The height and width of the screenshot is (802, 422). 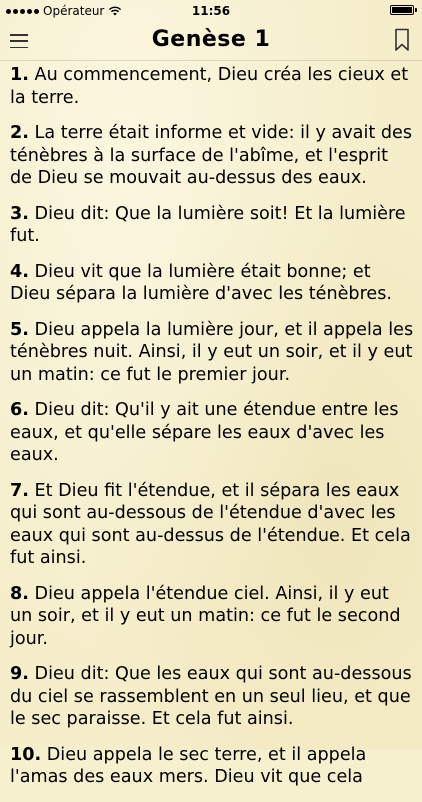 I want to click on verse-number: 4., so click(x=19, y=271).